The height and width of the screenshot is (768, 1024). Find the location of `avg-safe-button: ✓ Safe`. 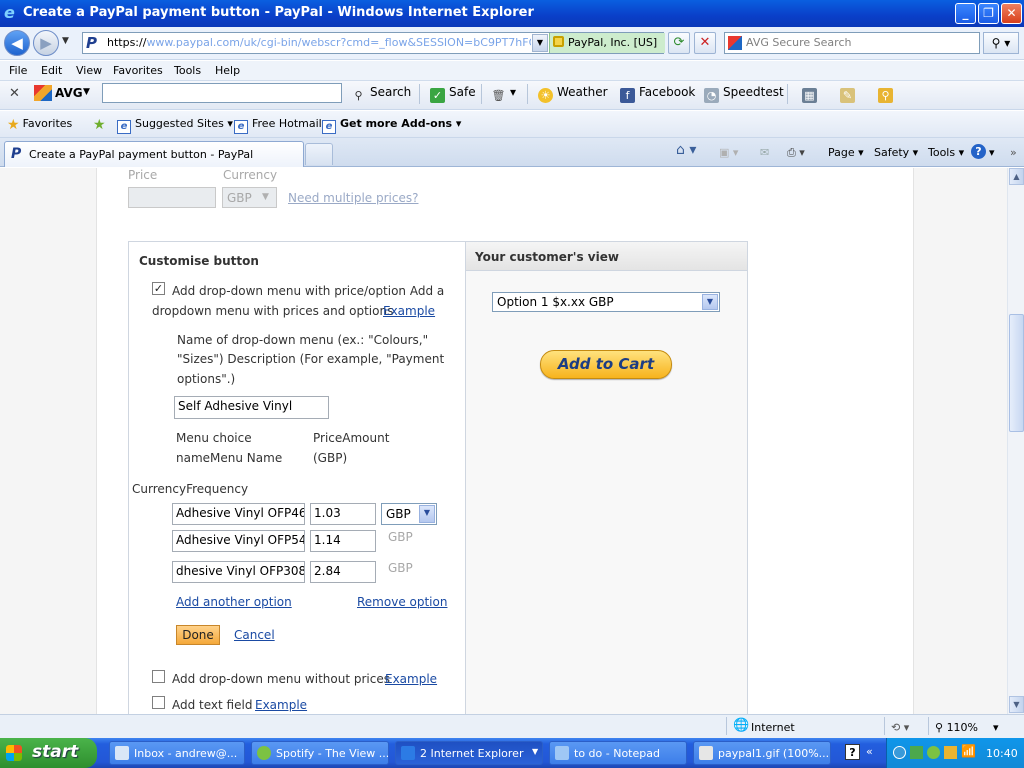

avg-safe-button: ✓ Safe is located at coordinates (453, 94).